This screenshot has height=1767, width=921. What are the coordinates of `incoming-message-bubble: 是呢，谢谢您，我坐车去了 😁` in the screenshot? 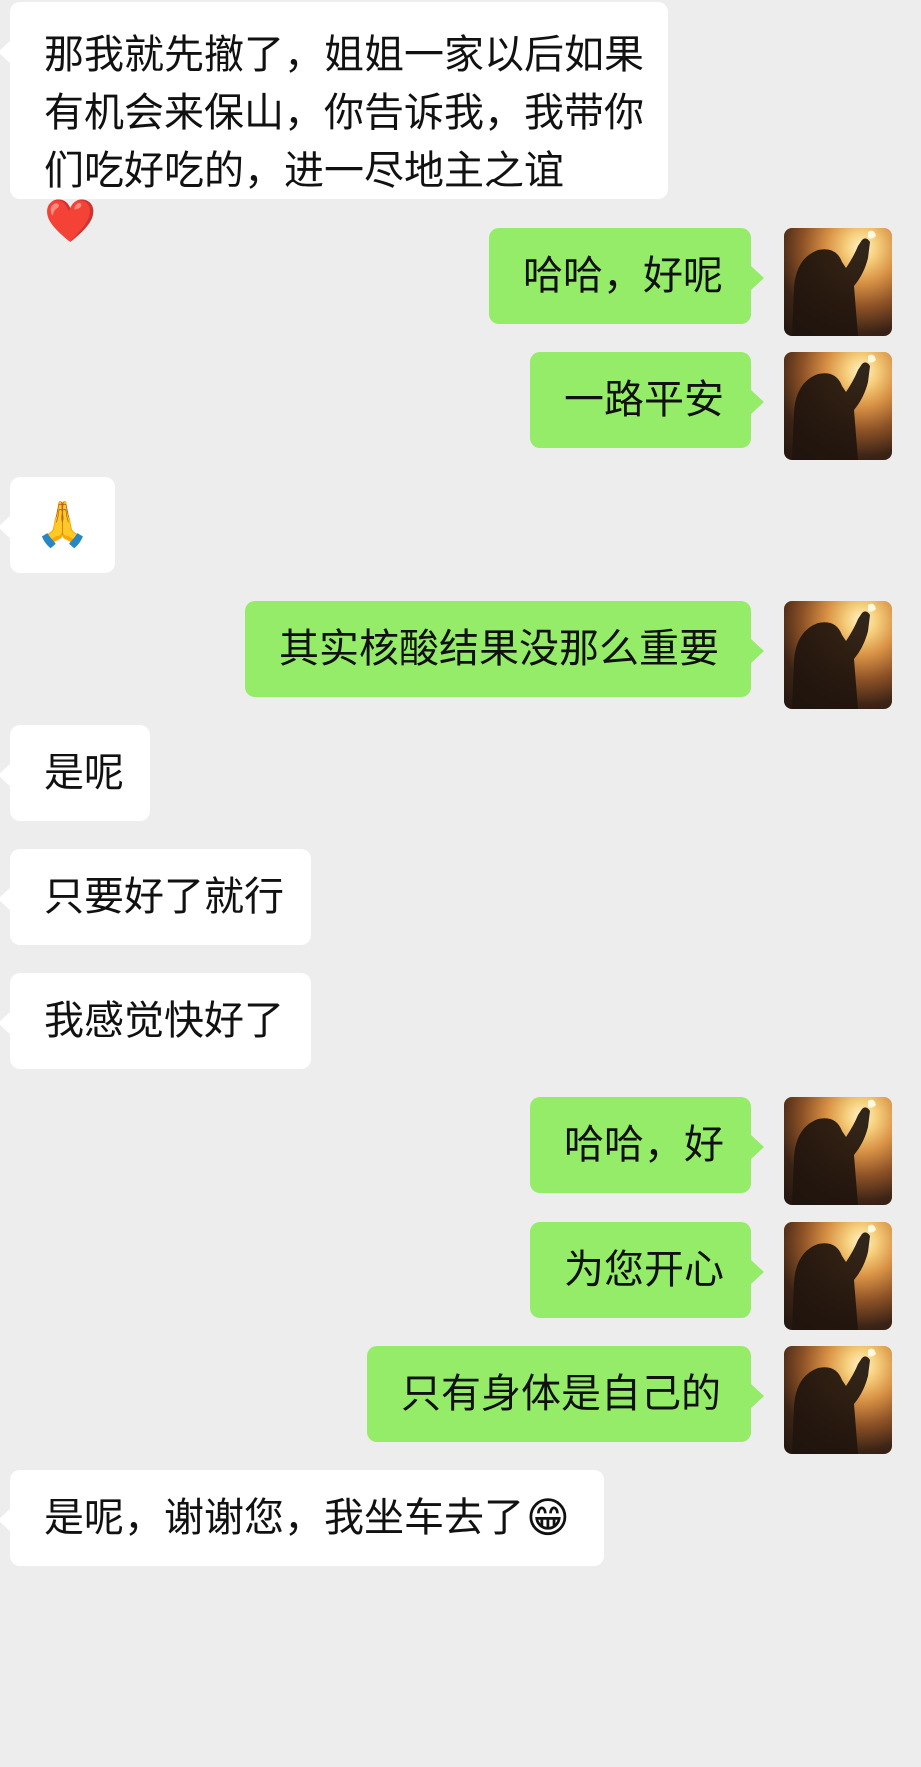 It's located at (302, 1518).